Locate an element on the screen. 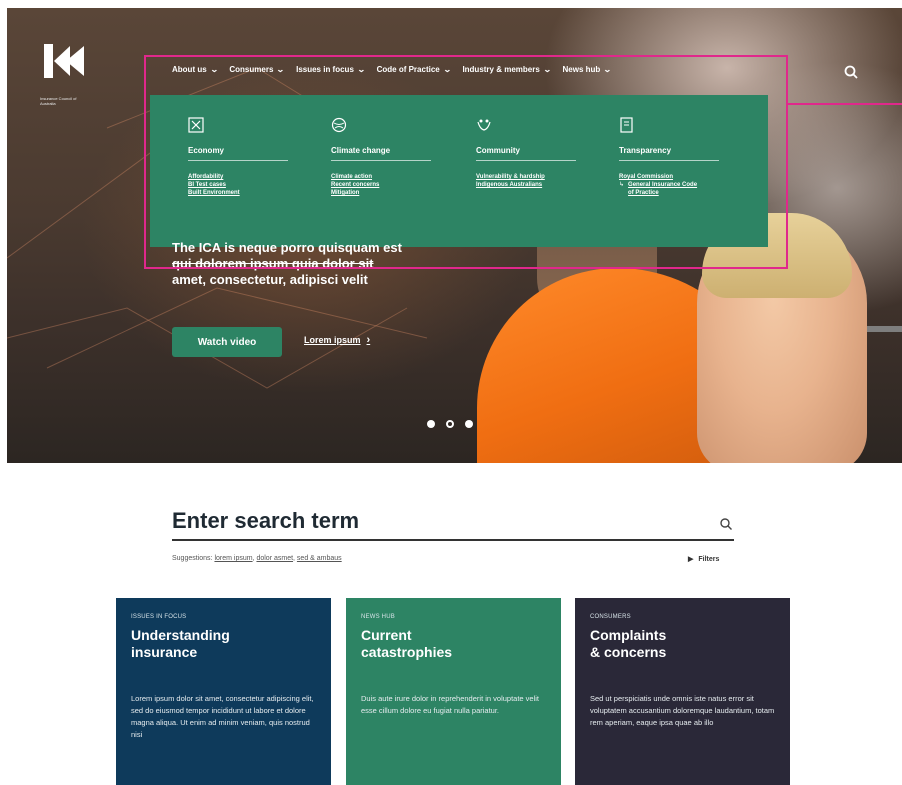 Image resolution: width=902 pixels, height=785 pixels. suggestions-label: Suggestions: is located at coordinates (192, 558).